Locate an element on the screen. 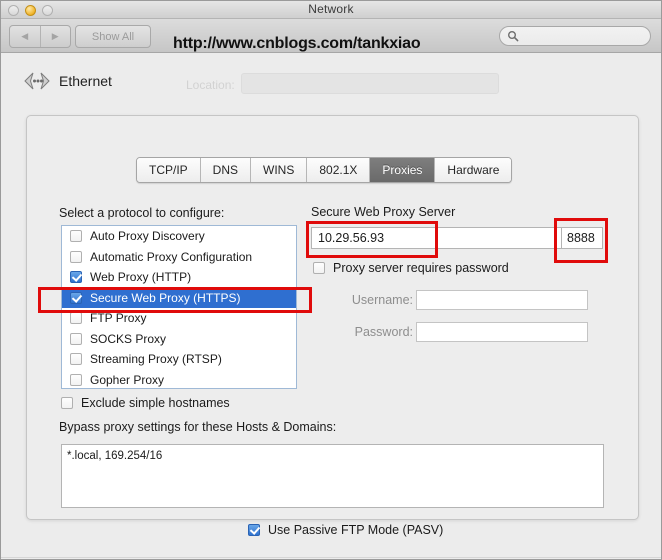 The width and height of the screenshot is (662, 560). checkbox-socks-proxy is located at coordinates (76, 338).